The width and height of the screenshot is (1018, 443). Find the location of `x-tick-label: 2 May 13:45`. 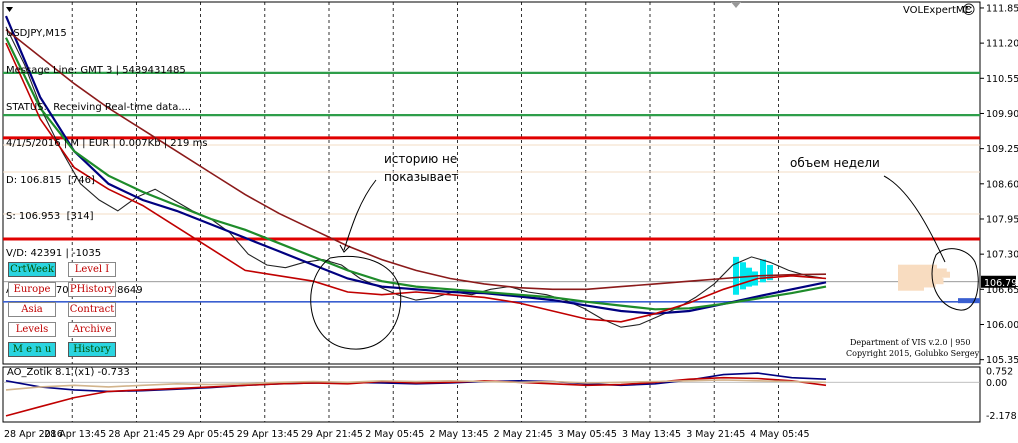

x-tick-label: 2 May 13:45 is located at coordinates (458, 434).